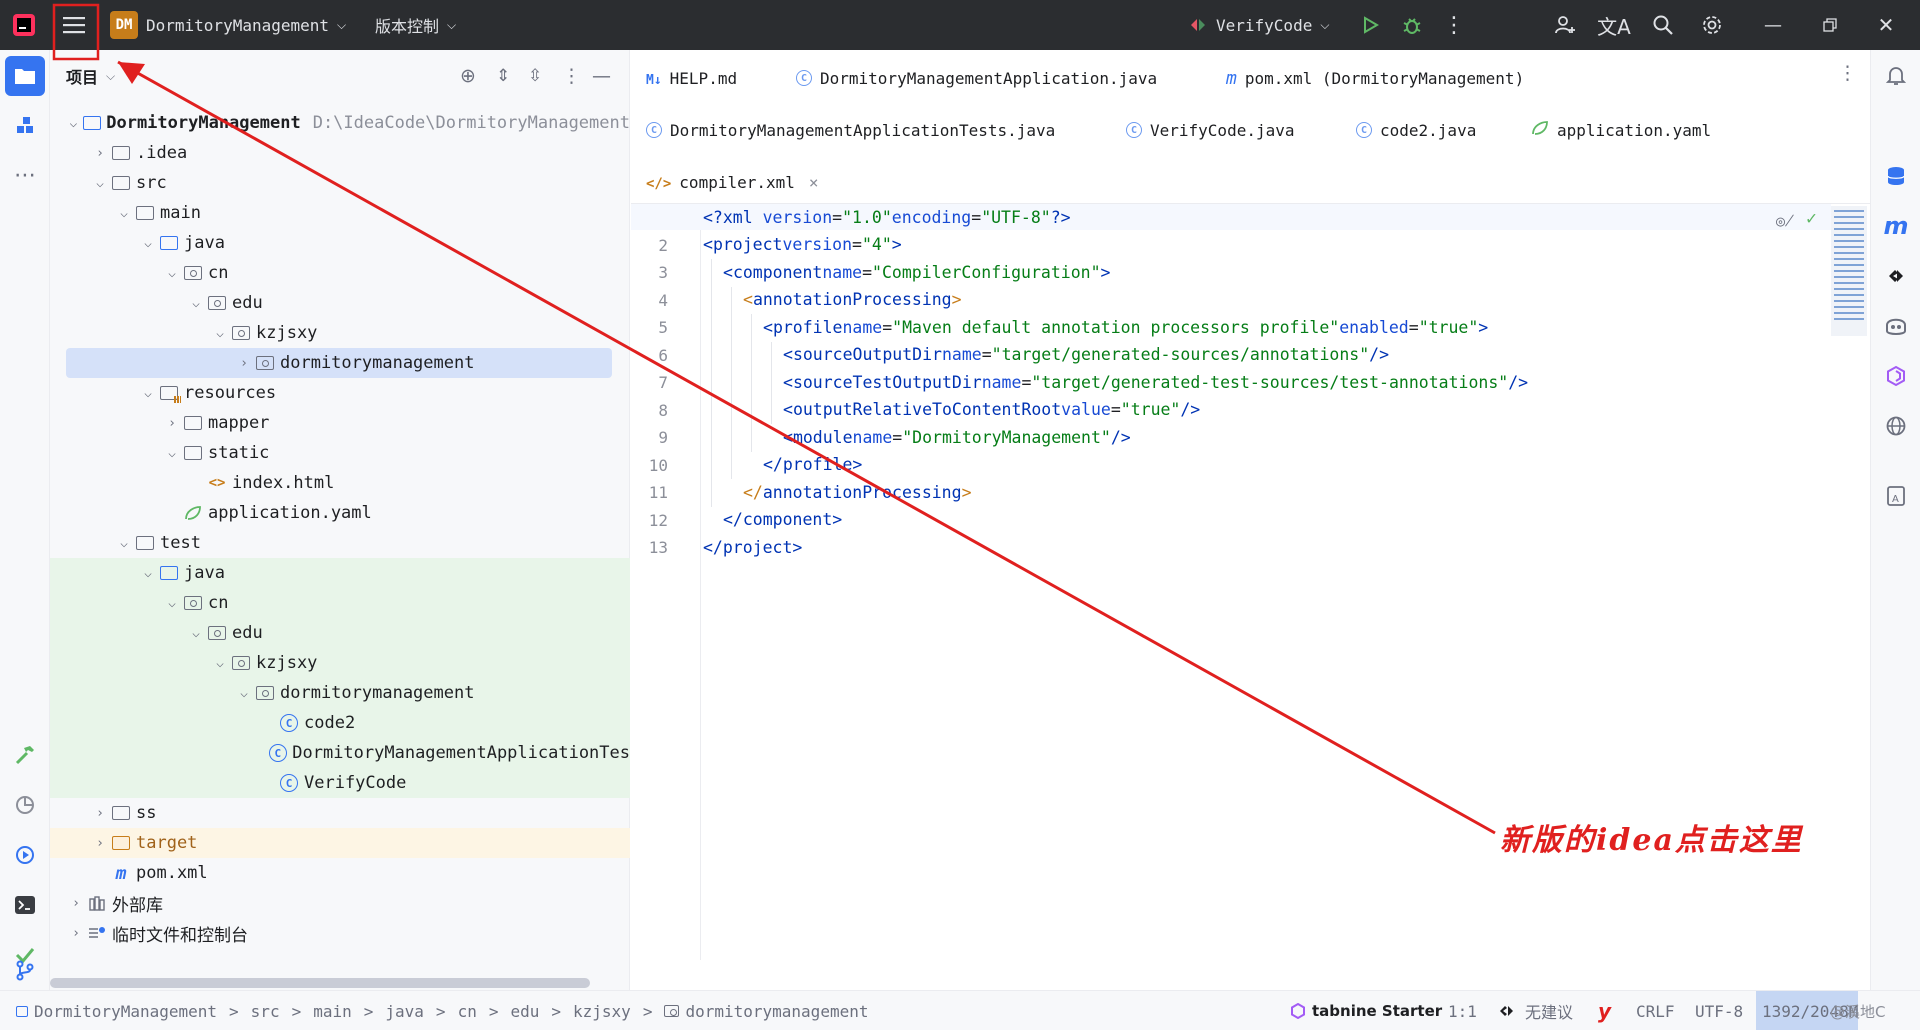 This screenshot has width=1920, height=1030. What do you see at coordinates (1412, 25) in the screenshot?
I see `debug-button` at bounding box center [1412, 25].